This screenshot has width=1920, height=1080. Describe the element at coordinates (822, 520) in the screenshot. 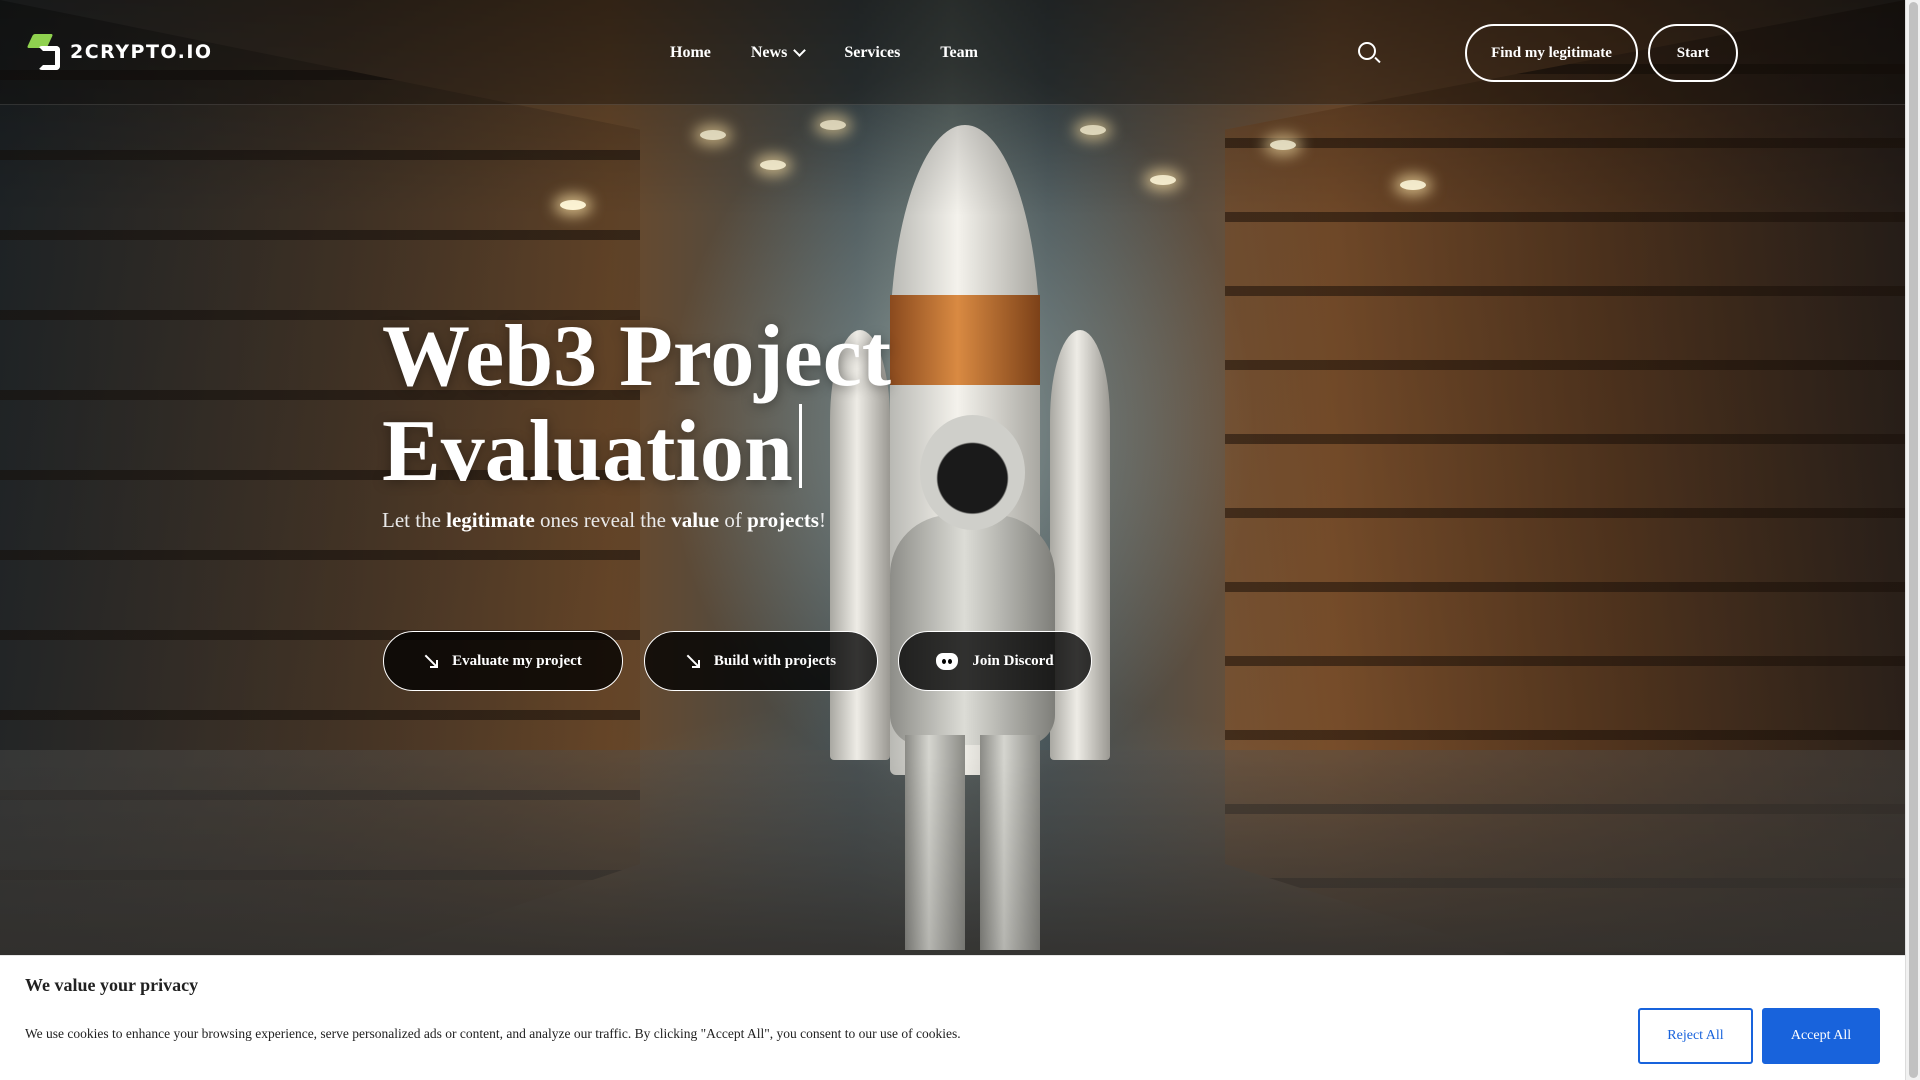

I see `subtitle-text: !` at that location.